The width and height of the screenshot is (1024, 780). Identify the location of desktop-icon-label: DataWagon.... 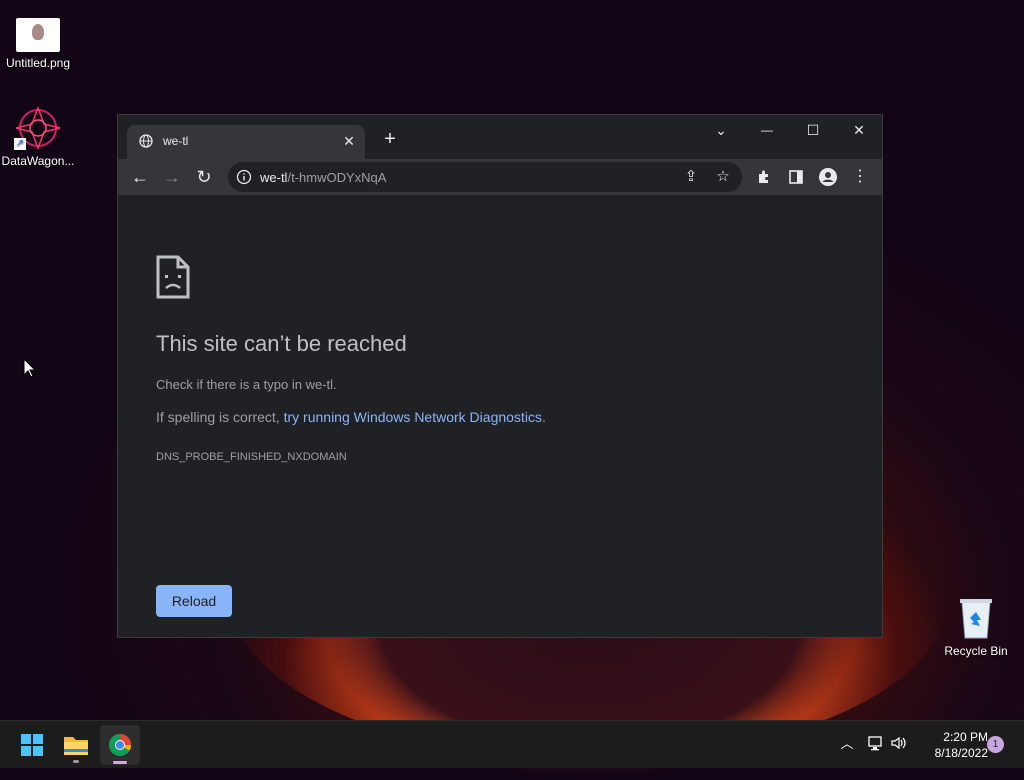
(38, 161).